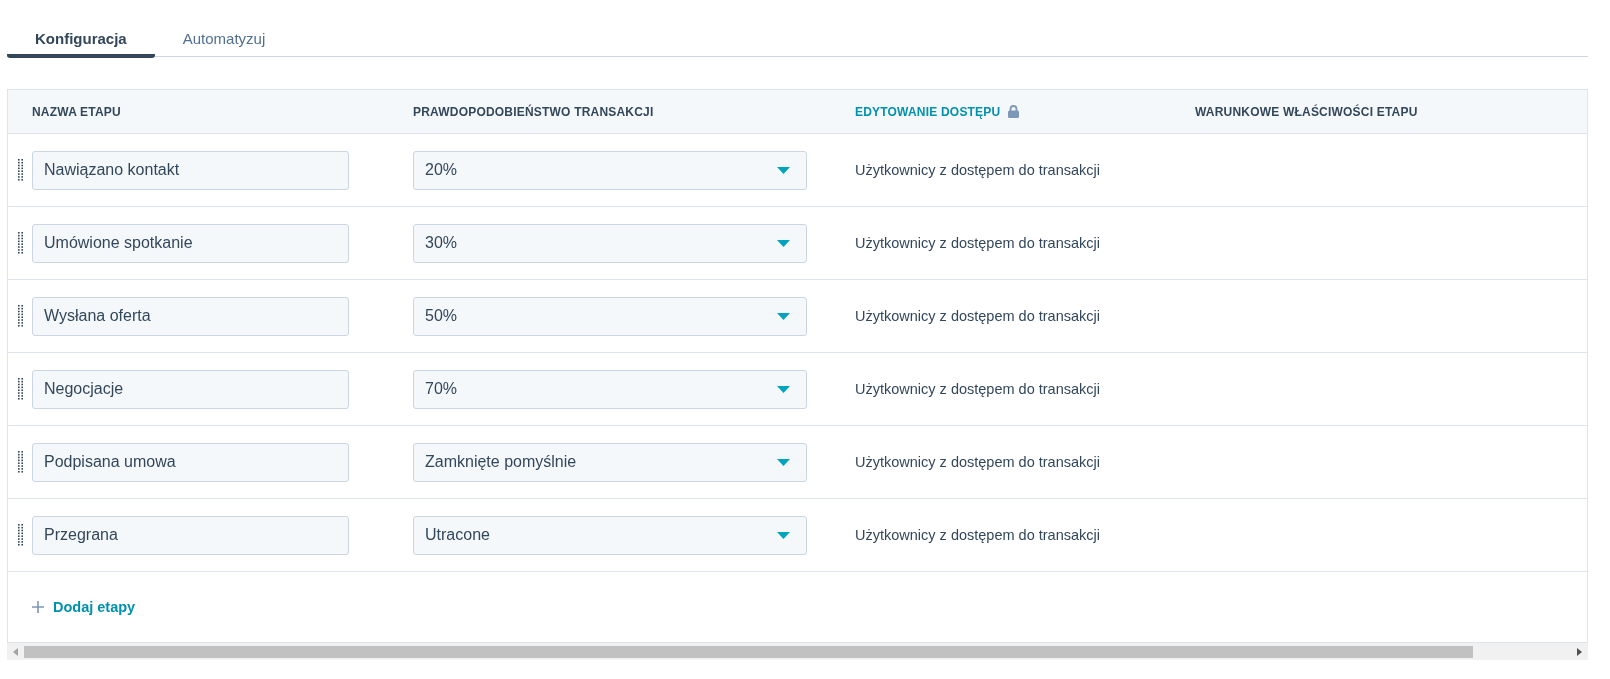 The height and width of the screenshot is (679, 1610). Describe the element at coordinates (84, 607) in the screenshot. I see `add-stages-button: Dodaj etapy` at that location.